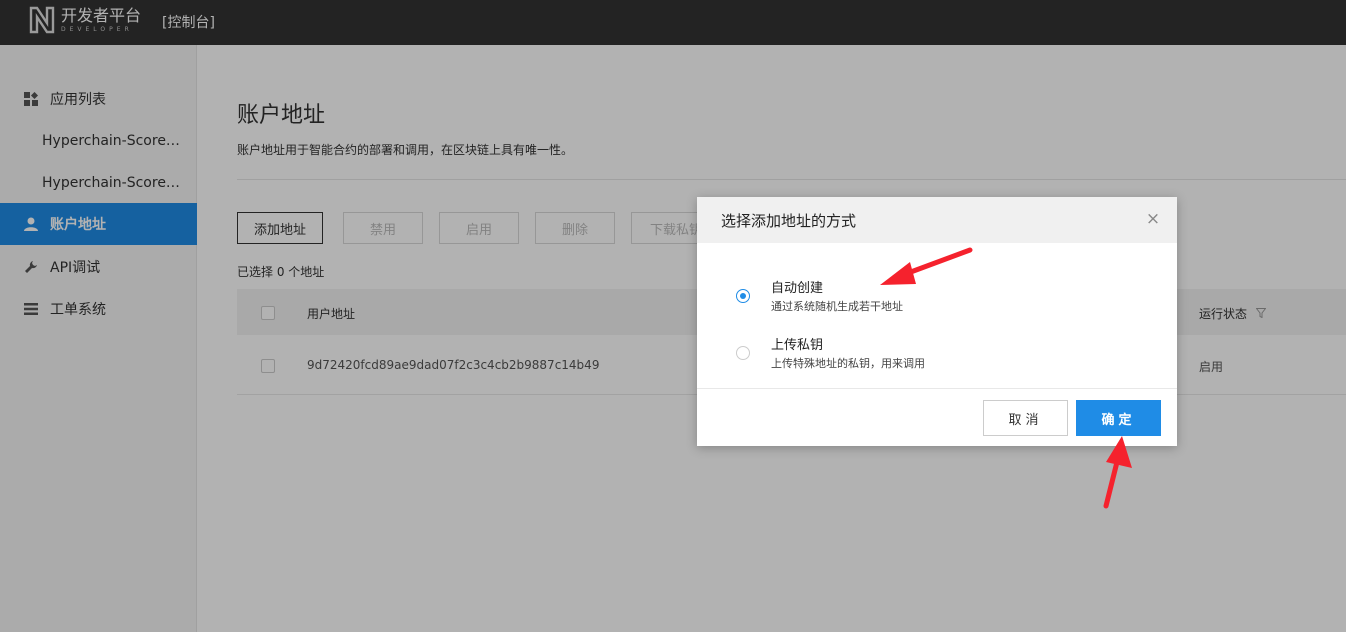 Image resolution: width=1346 pixels, height=632 pixels. What do you see at coordinates (937, 388) in the screenshot?
I see `dialog-footer-divider` at bounding box center [937, 388].